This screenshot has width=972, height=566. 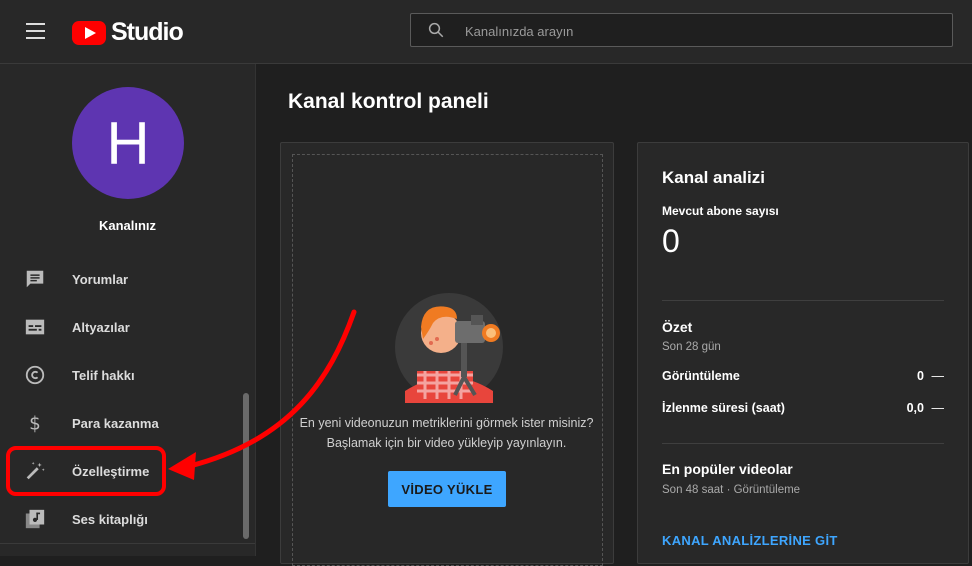 I want to click on copyright-icon, so click(x=35, y=375).